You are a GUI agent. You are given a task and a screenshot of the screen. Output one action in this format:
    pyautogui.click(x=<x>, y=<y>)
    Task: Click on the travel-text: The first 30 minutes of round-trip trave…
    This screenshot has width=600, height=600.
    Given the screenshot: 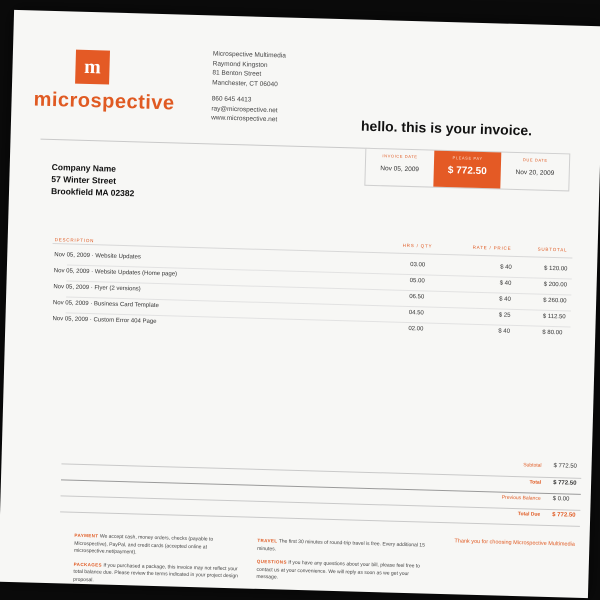 What is the action you would take?
    pyautogui.click(x=341, y=545)
    